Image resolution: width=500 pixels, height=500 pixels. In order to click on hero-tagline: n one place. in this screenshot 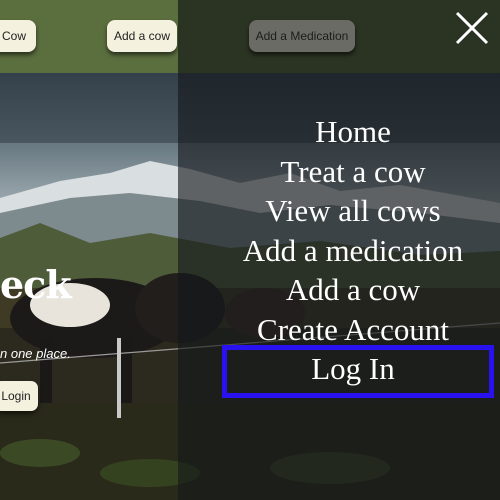, I will do `click(35, 353)`.